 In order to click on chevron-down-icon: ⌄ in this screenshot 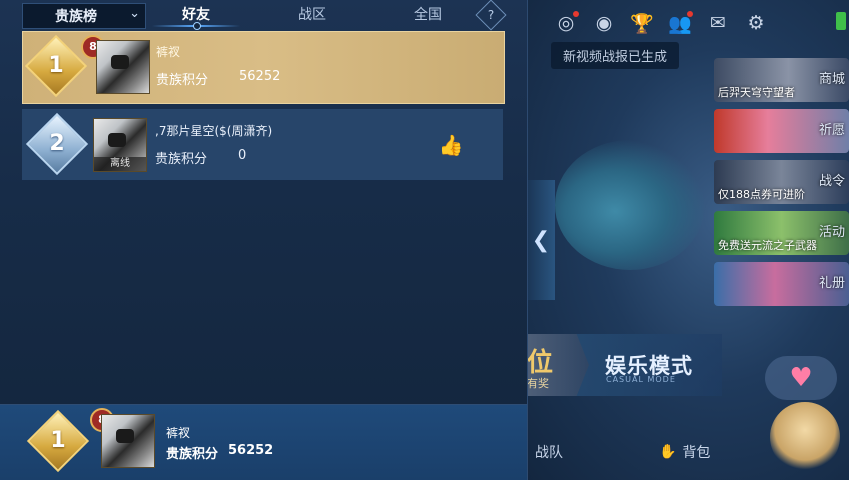, I will do `click(134, 13)`.